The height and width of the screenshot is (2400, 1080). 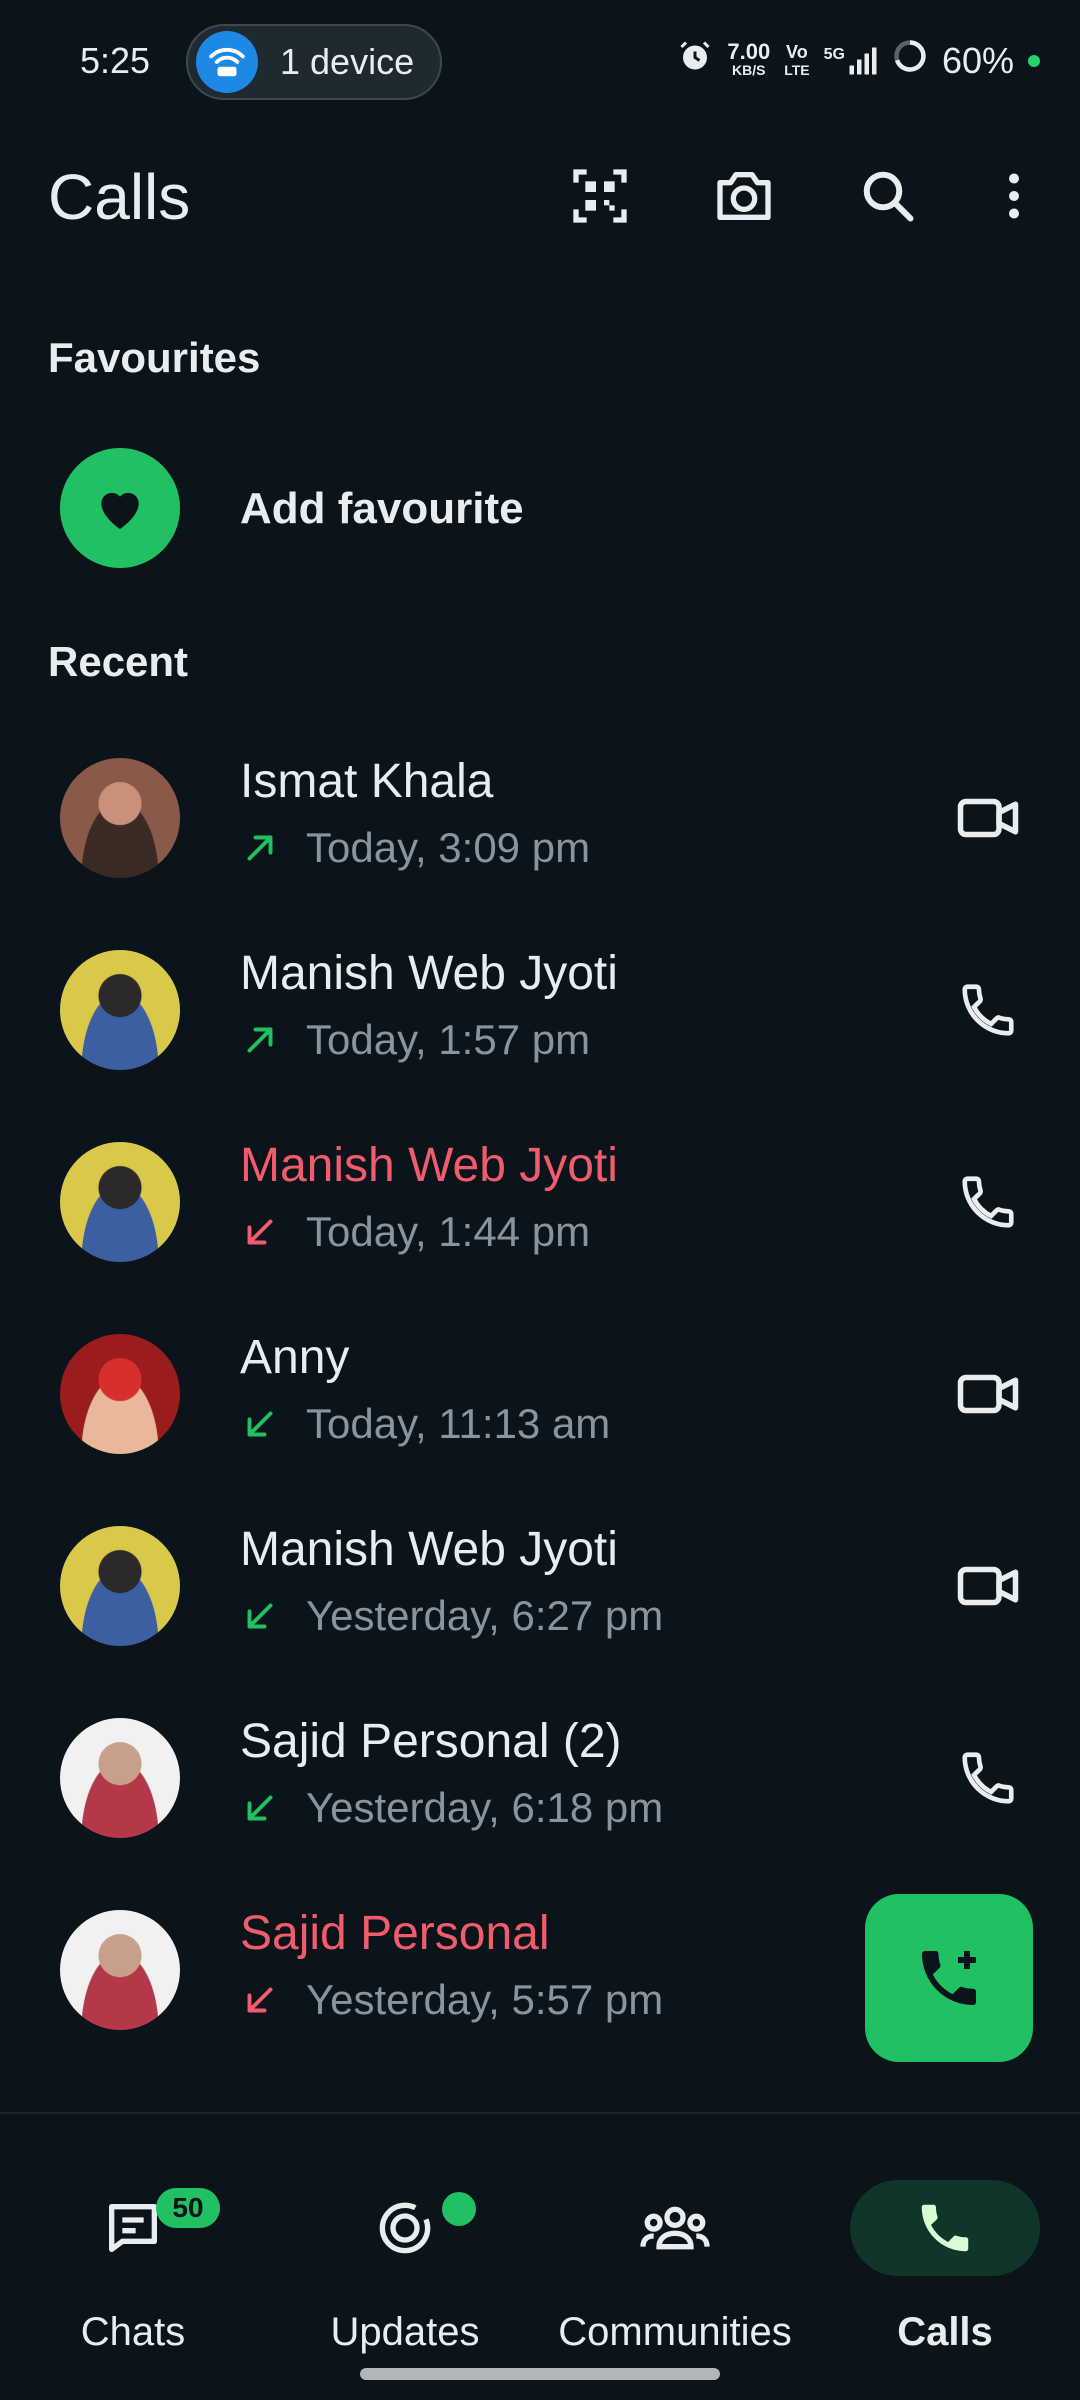 I want to click on add-favourite-row: Add favourite, so click(x=540, y=510).